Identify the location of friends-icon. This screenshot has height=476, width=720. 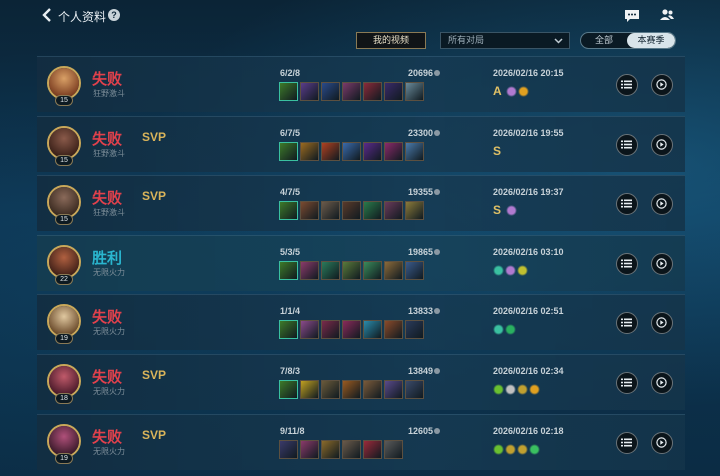
(667, 15).